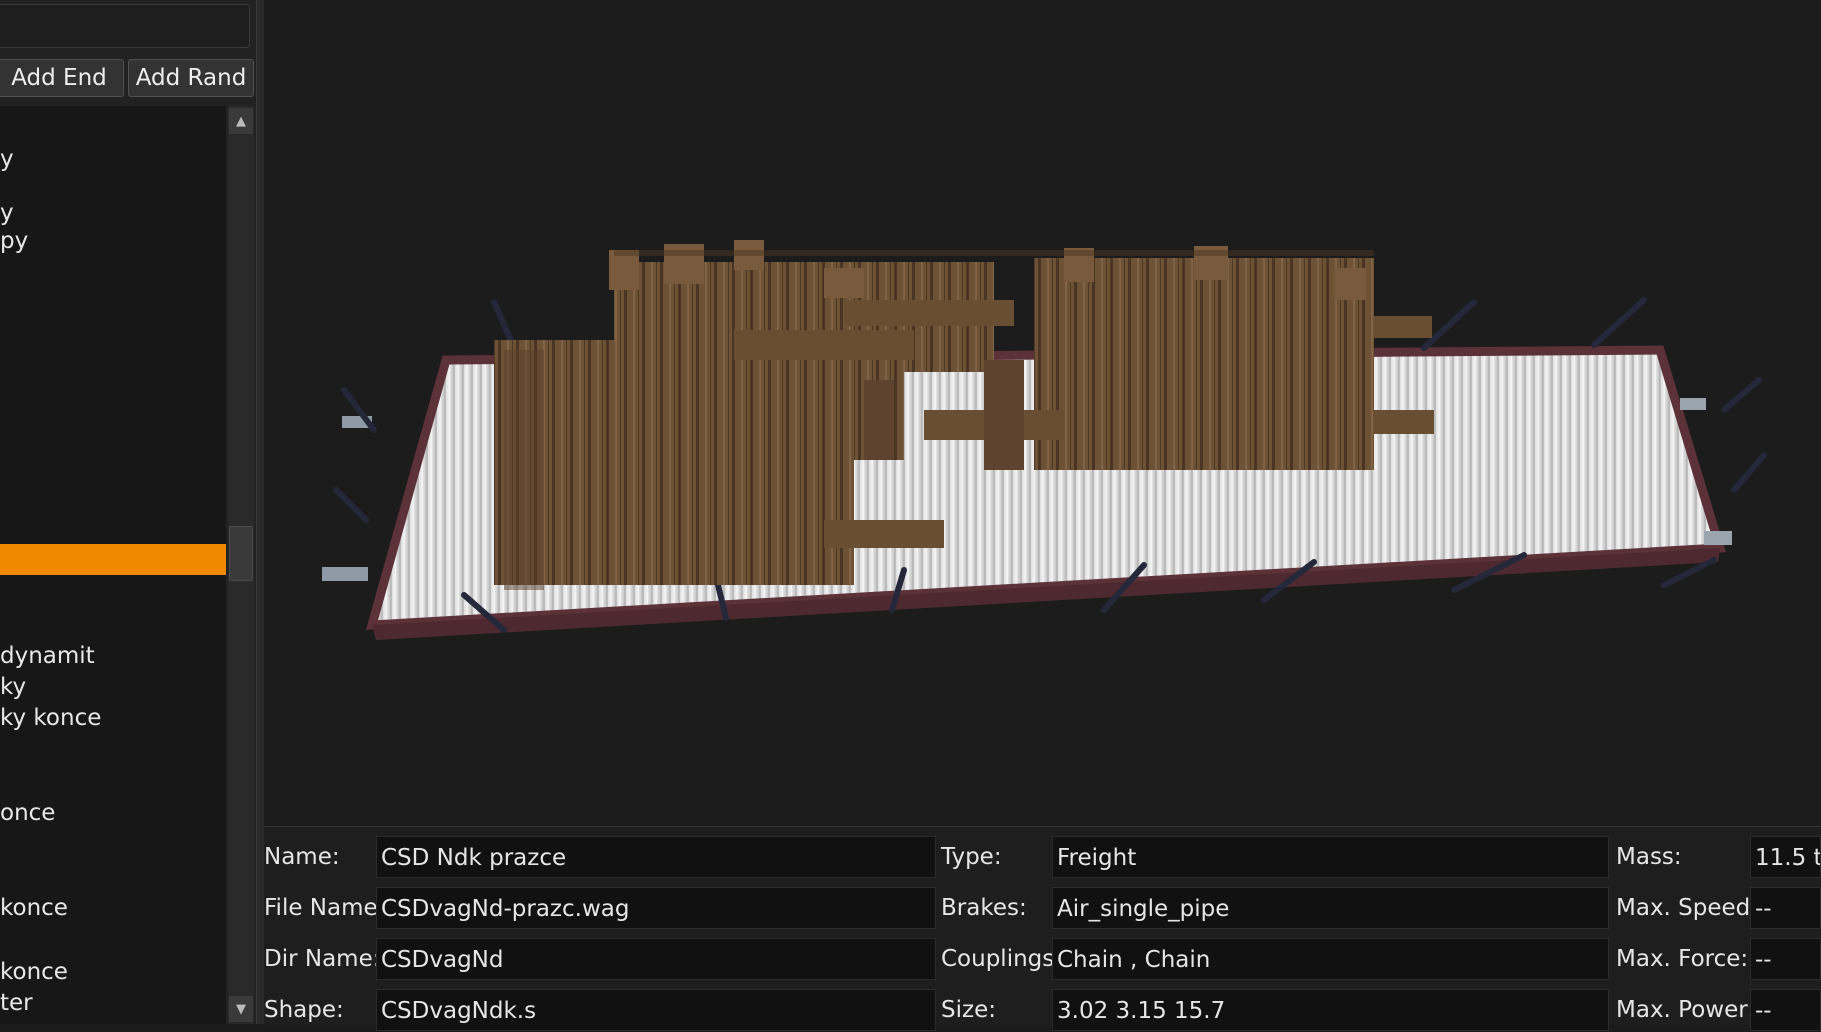 Image resolution: width=1821 pixels, height=1032 pixels. Describe the element at coordinates (113, 656) in the screenshot. I see `list-item: dynamit` at that location.